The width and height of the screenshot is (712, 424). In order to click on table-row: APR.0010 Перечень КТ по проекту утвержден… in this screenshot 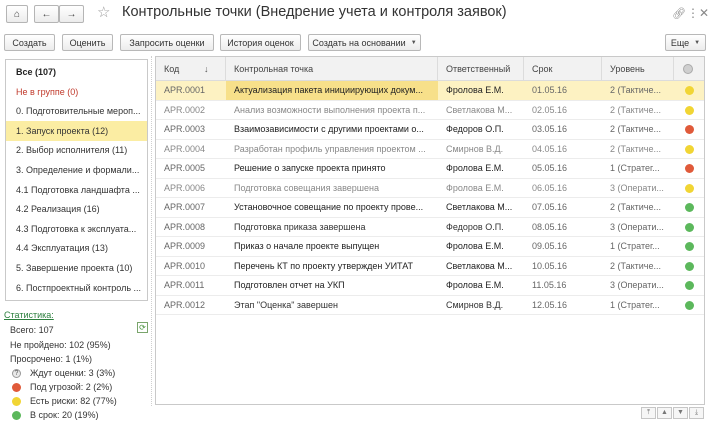, I will do `click(430, 266)`.